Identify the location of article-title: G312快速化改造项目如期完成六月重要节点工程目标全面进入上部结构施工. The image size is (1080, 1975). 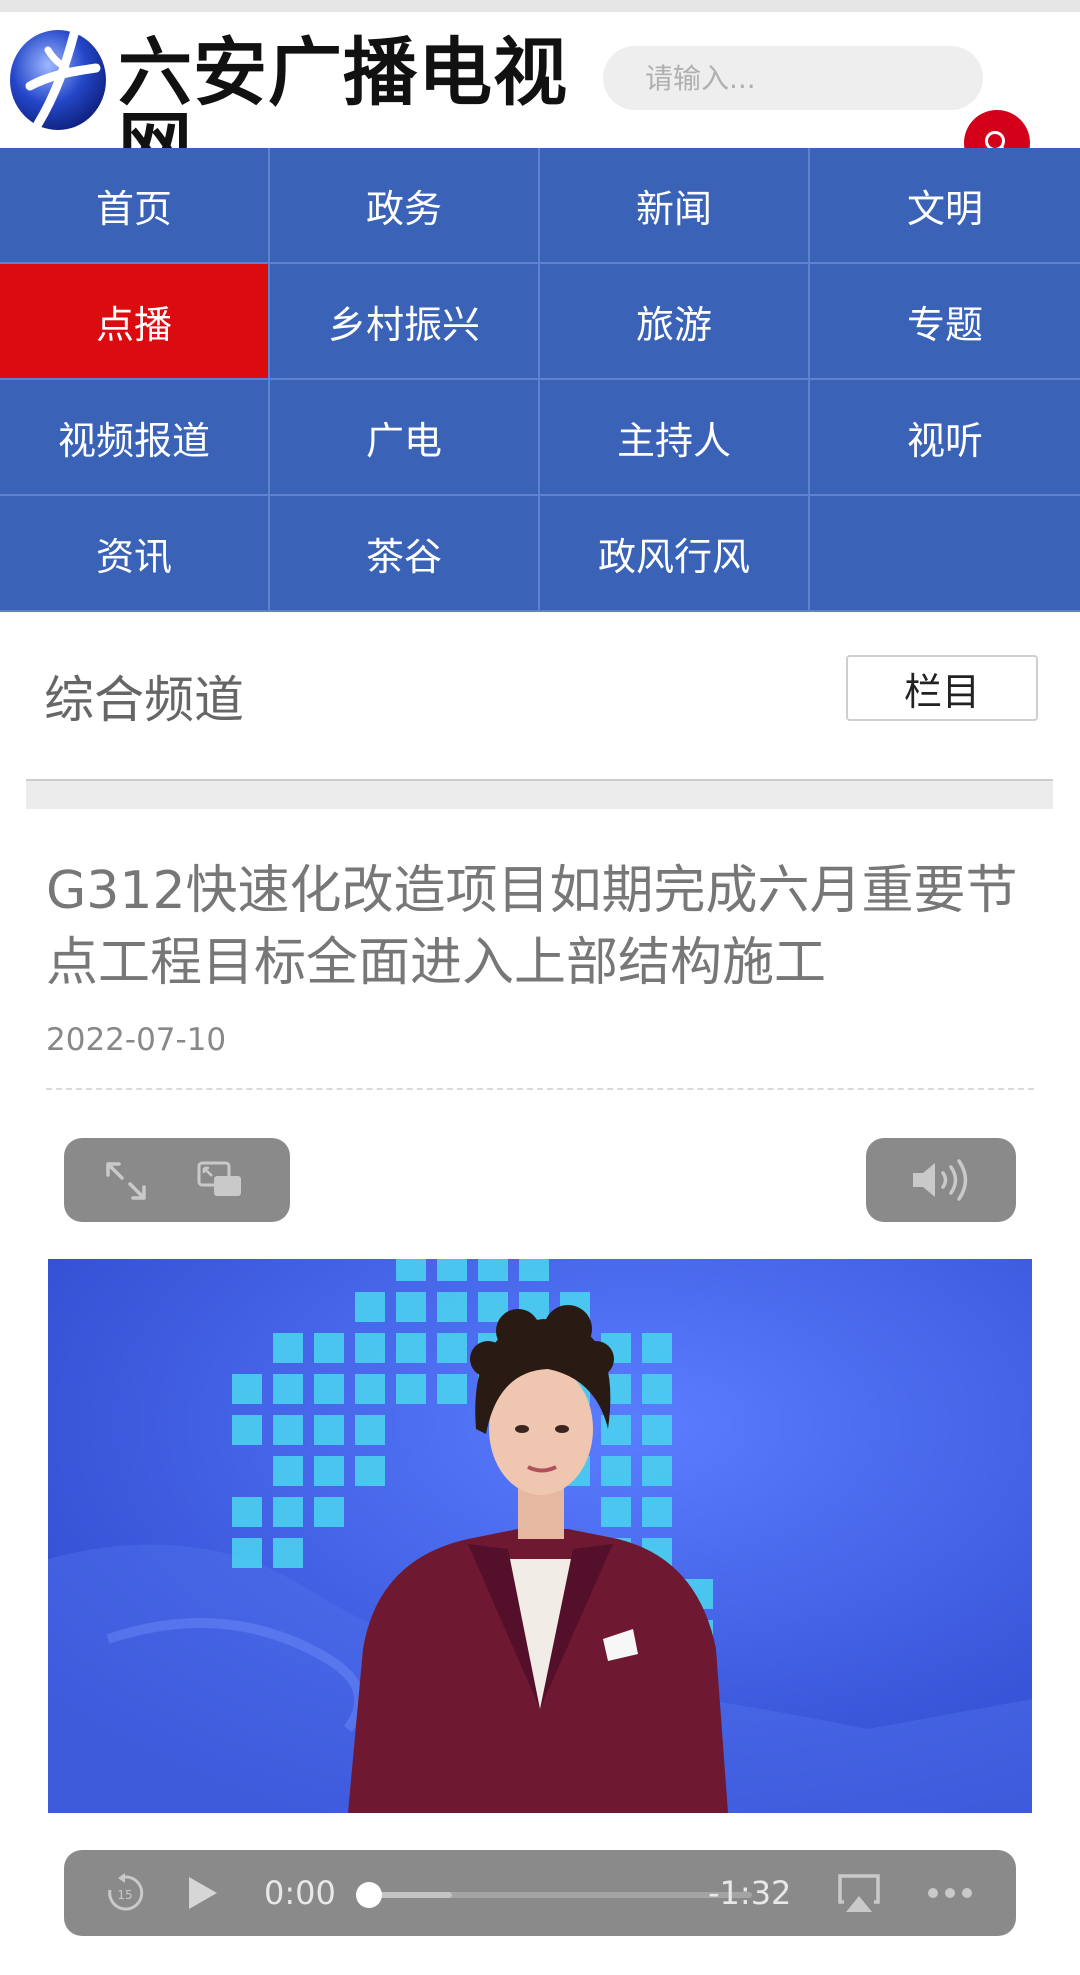
(532, 927).